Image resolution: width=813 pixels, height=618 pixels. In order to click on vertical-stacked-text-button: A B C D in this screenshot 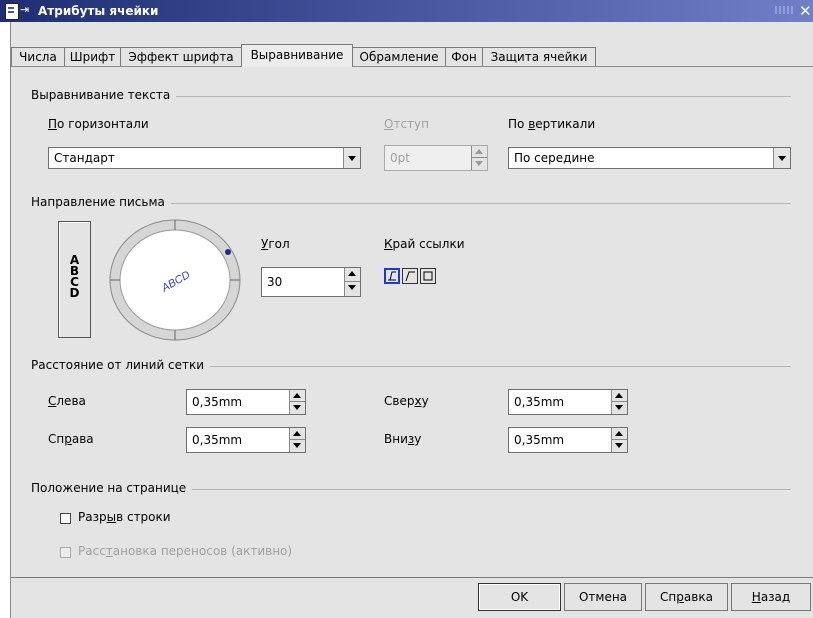, I will do `click(74, 279)`.